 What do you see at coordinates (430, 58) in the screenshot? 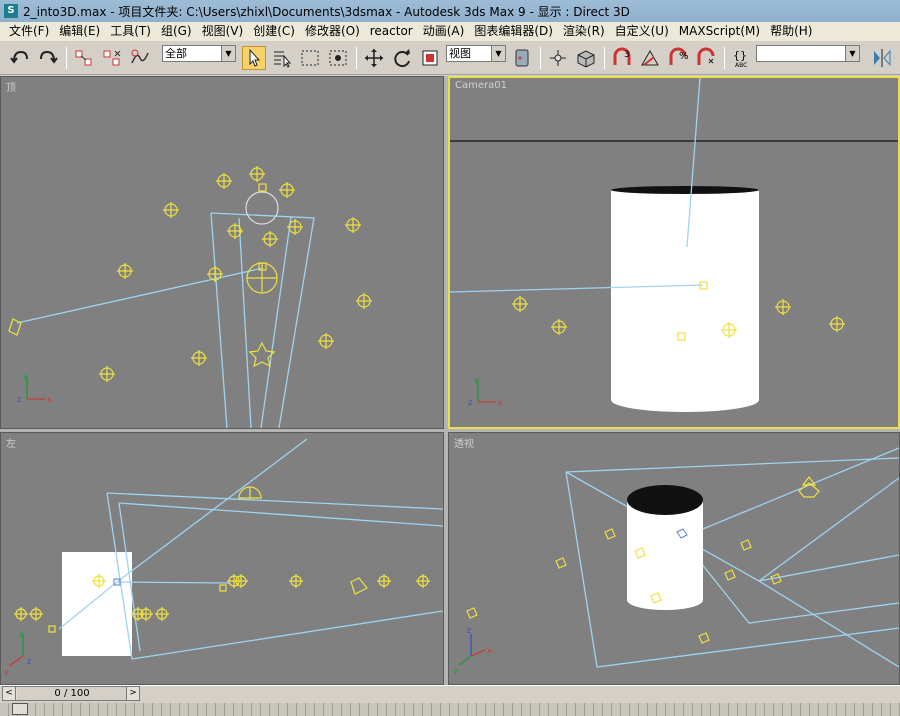
I see `scale-icon` at bounding box center [430, 58].